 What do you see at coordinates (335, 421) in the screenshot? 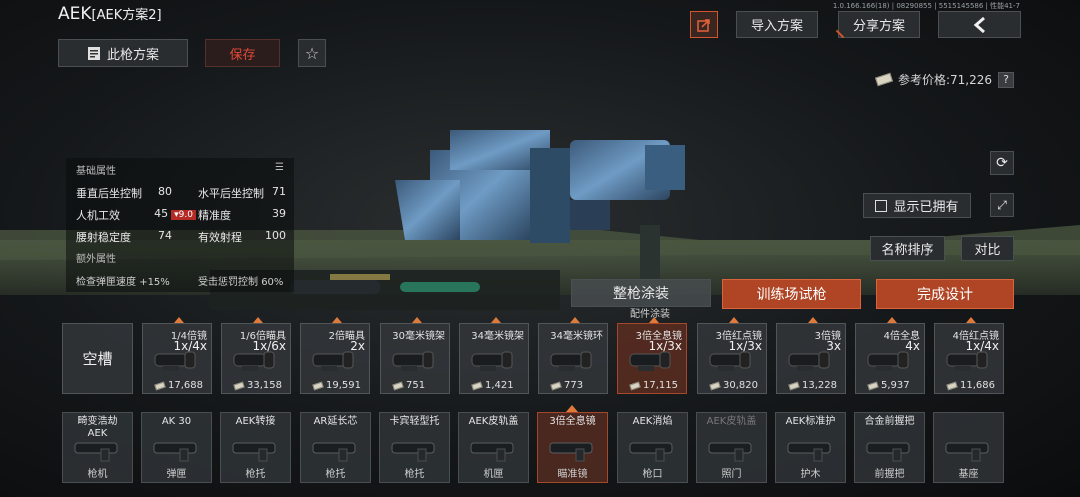
I see `part-name: AR延长芯` at bounding box center [335, 421].